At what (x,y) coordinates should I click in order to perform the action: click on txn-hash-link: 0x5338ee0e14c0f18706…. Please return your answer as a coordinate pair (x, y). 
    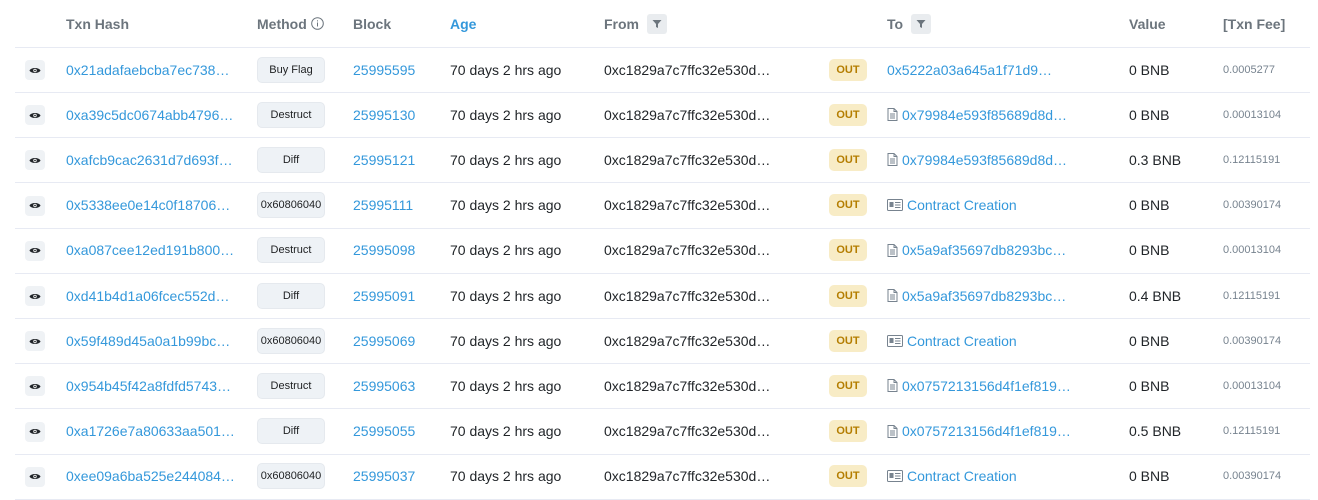
    Looking at the image, I should click on (153, 205).